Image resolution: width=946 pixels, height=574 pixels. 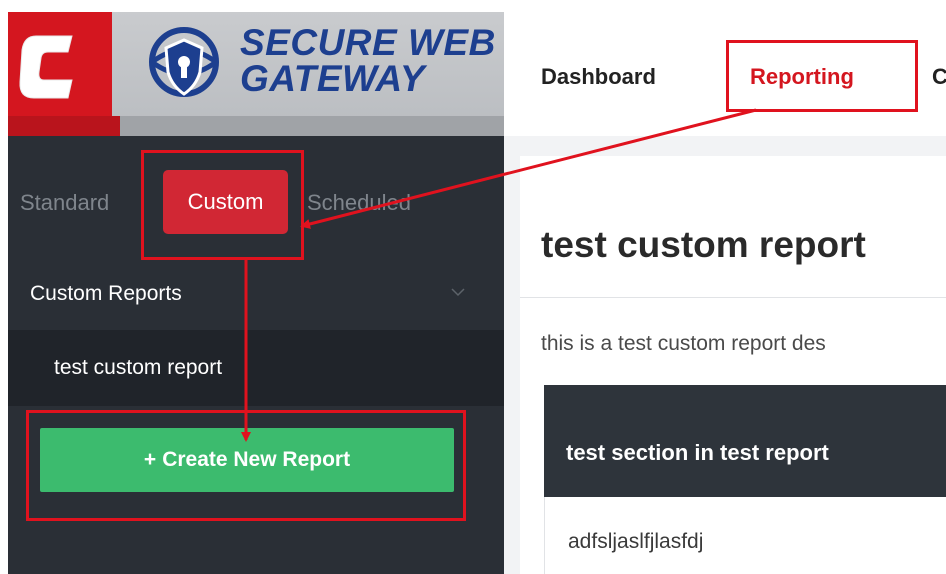 I want to click on nav-item-truncated: C, so click(x=939, y=77).